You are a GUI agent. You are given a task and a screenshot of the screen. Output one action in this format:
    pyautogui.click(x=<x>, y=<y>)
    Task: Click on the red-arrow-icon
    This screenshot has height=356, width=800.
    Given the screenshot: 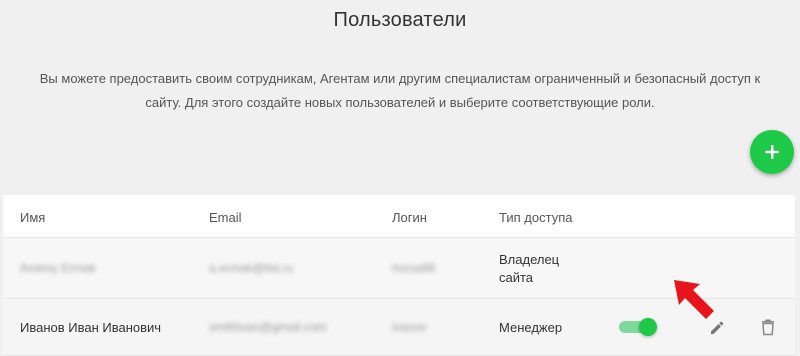 What is the action you would take?
    pyautogui.click(x=694, y=299)
    